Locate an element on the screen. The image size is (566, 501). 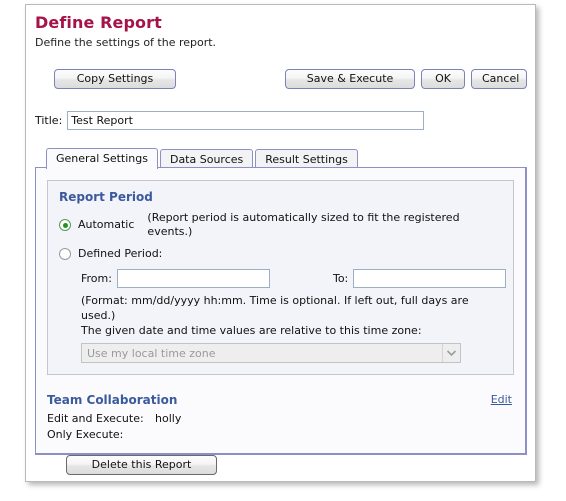
save-and-execute-button: Save & Execute is located at coordinates (350, 79).